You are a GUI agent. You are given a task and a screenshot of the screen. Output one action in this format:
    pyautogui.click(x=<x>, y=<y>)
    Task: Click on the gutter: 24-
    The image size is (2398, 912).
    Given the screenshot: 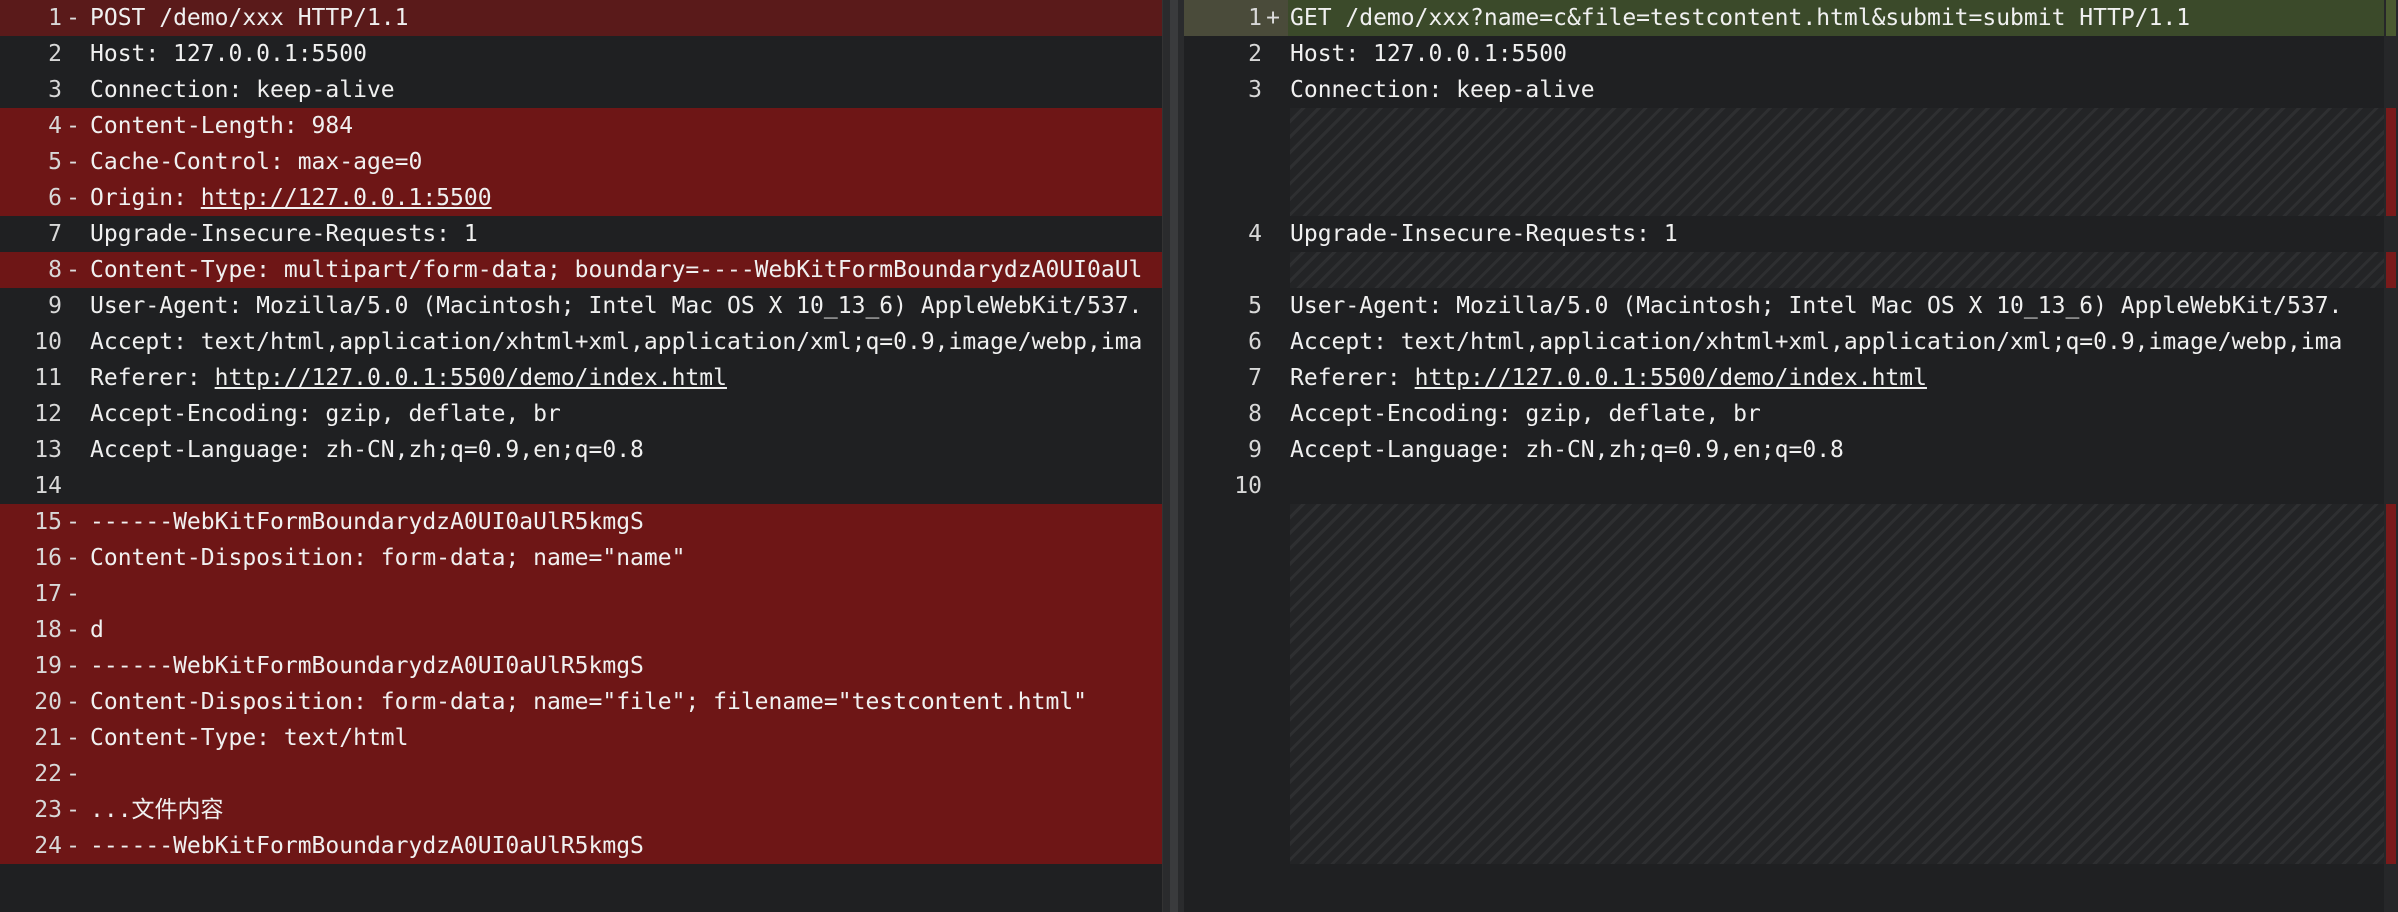 What is the action you would take?
    pyautogui.click(x=44, y=846)
    